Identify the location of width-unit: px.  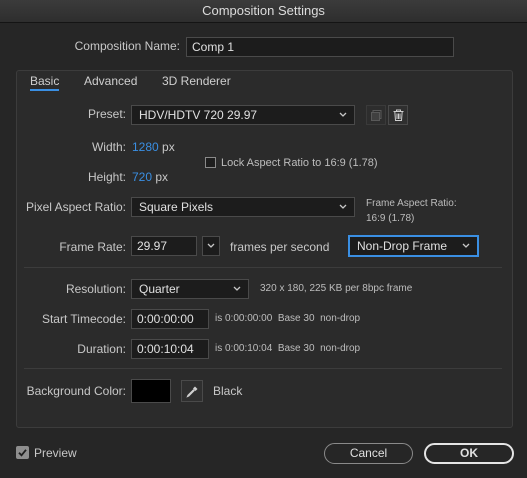
(168, 147).